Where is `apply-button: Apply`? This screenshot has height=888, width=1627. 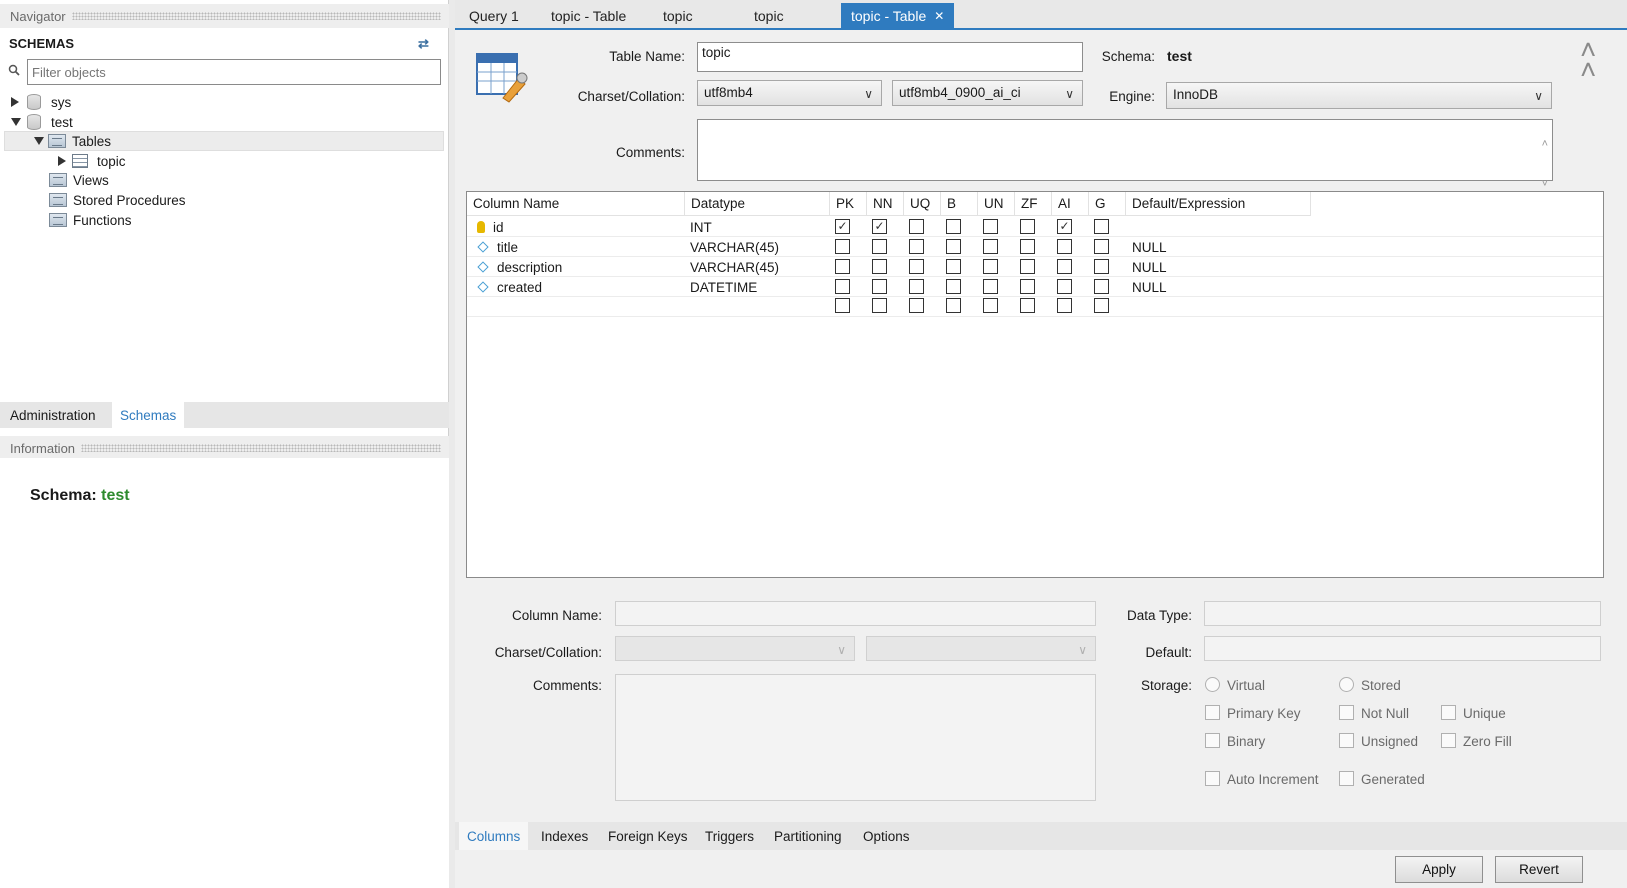 apply-button: Apply is located at coordinates (1439, 869).